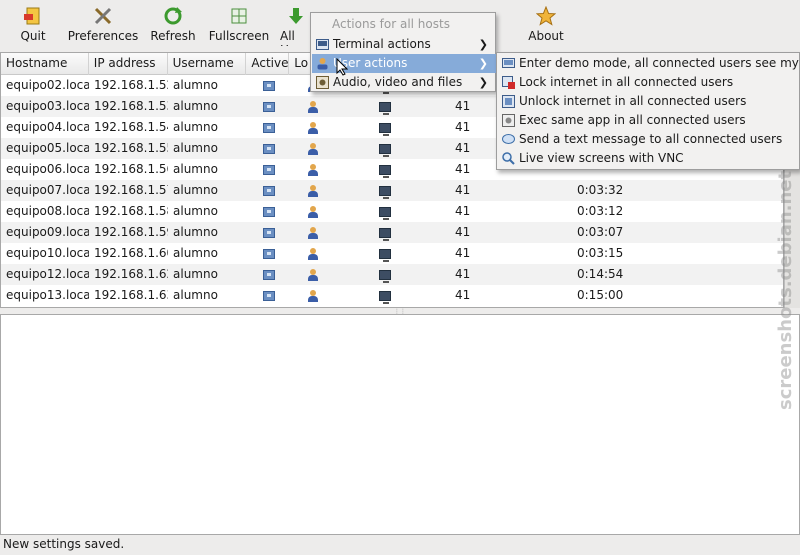  Describe the element at coordinates (207, 64) in the screenshot. I see `column-username: Username` at that location.